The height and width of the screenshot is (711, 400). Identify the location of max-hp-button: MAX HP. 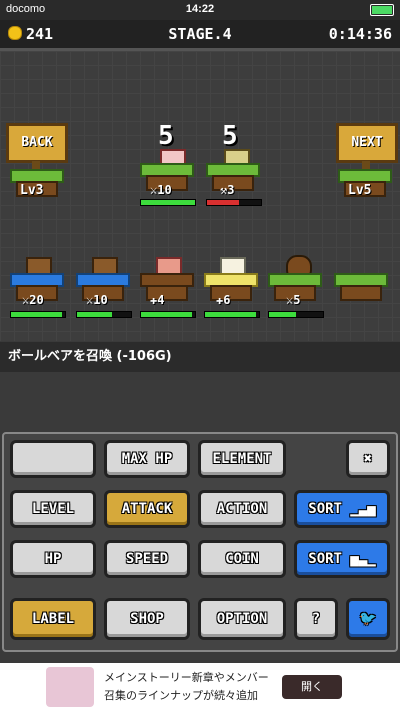
(147, 459).